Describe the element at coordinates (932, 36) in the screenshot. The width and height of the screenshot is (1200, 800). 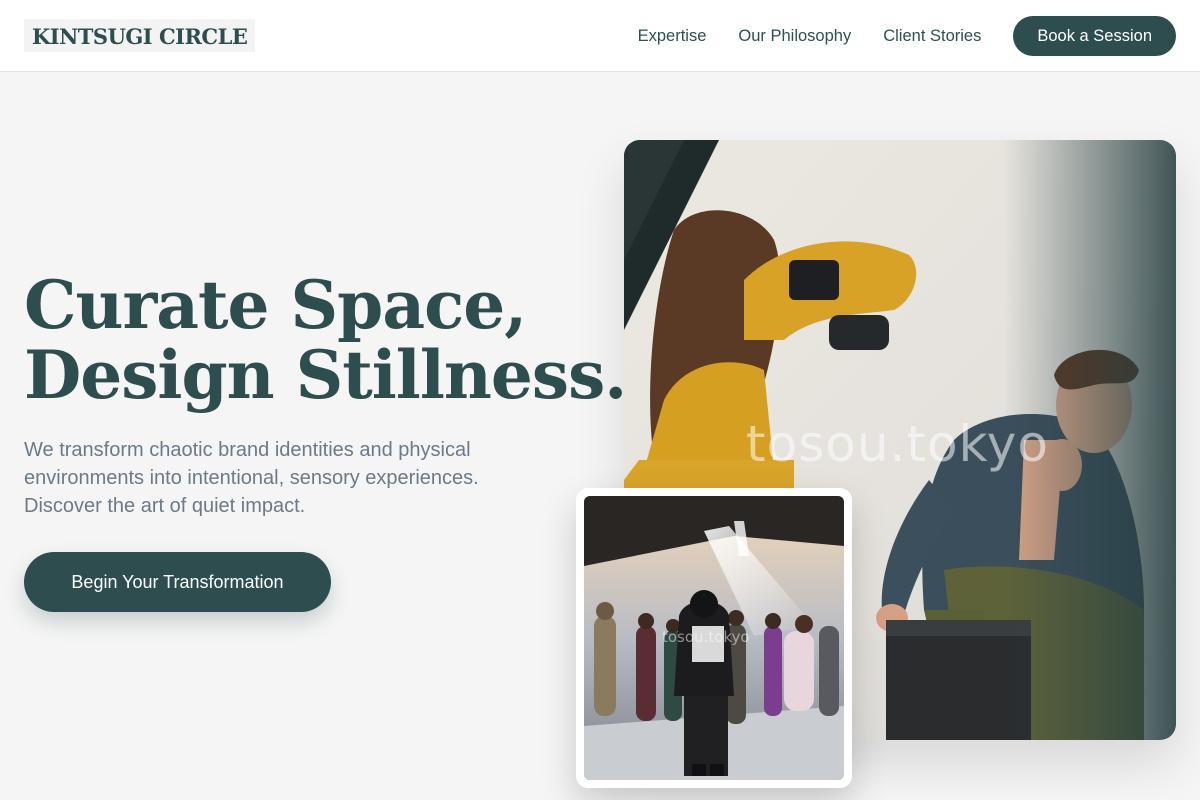
I see `nav-link-client-stories: Client Stories` at that location.